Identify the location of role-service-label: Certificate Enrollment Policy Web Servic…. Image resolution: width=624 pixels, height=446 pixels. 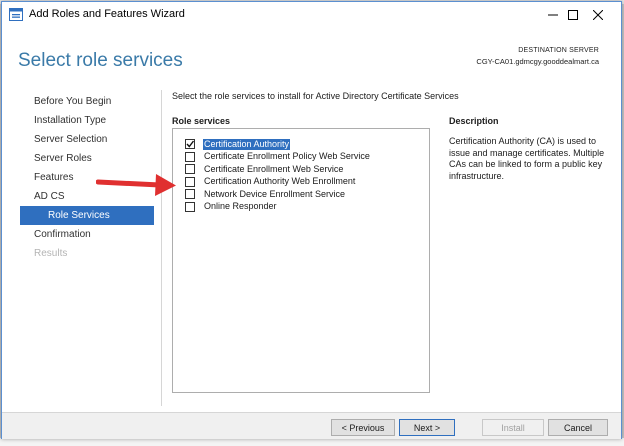
(287, 156).